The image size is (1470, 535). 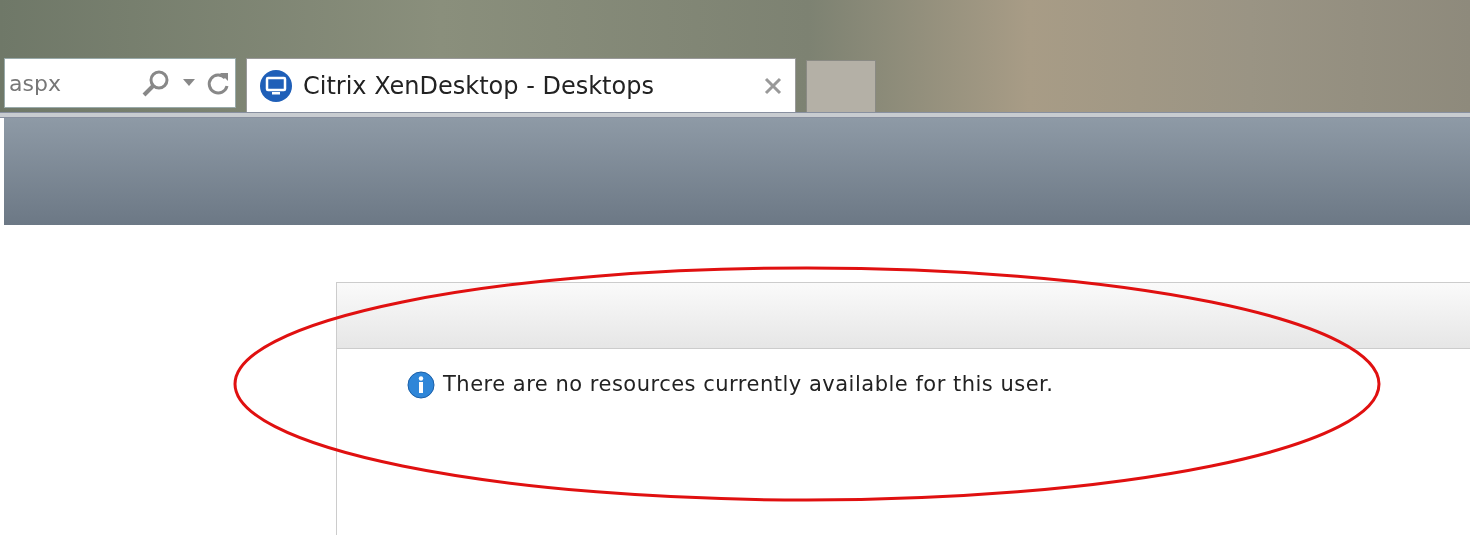 What do you see at coordinates (218, 83) in the screenshot?
I see `refresh-icon` at bounding box center [218, 83].